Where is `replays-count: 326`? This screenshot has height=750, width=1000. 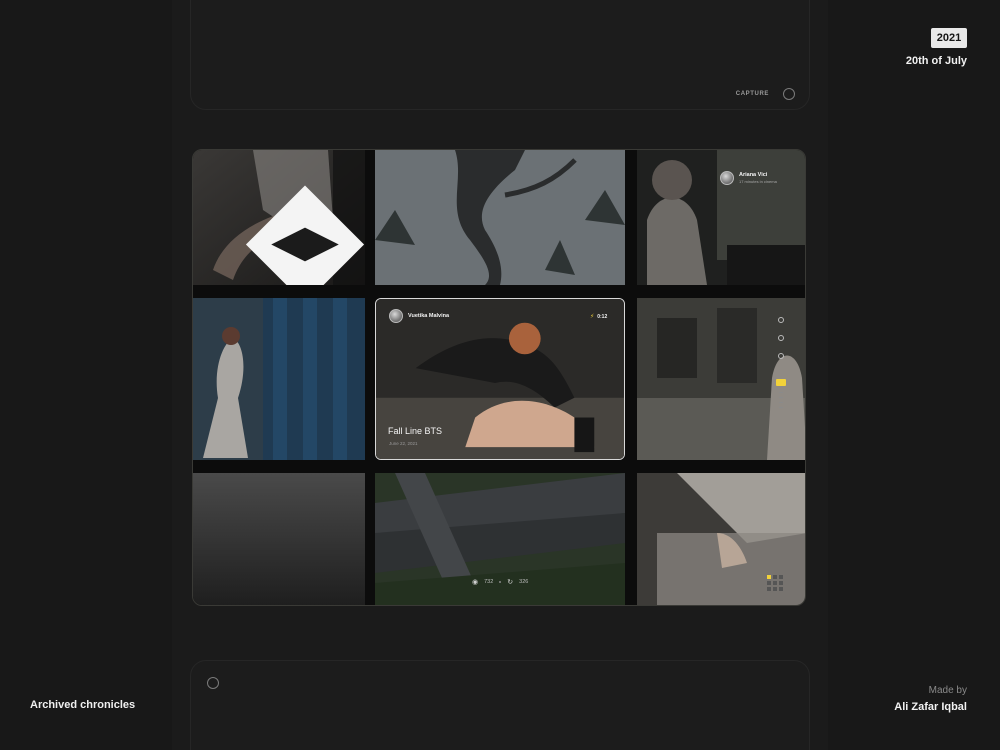
replays-count: 326 is located at coordinates (524, 582).